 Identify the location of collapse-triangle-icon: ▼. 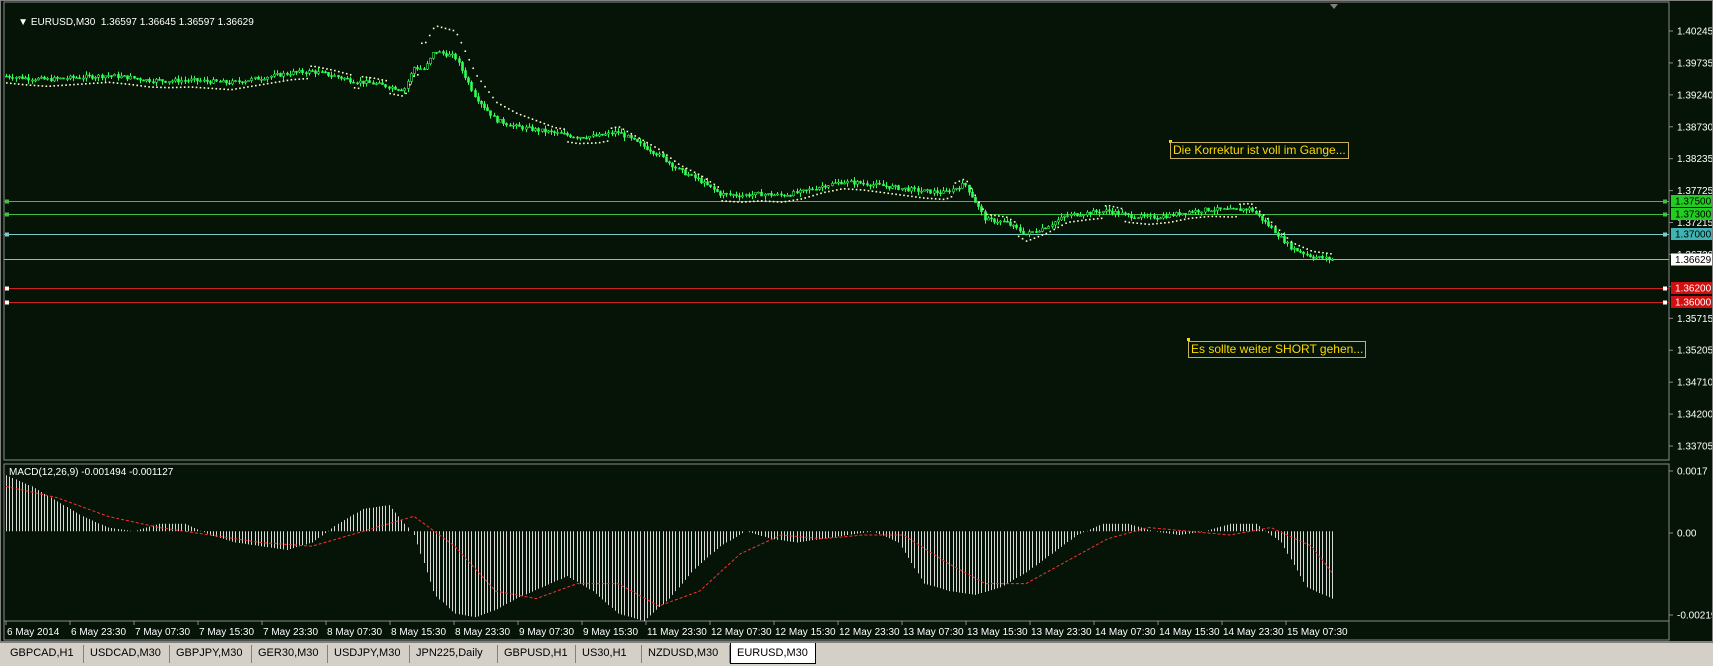
(23, 22).